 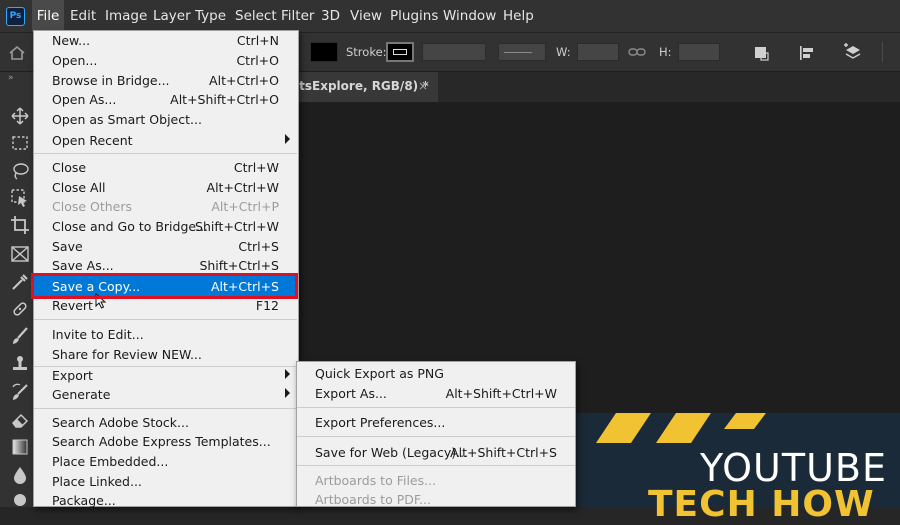 I want to click on object-selection-tool-icon, so click(x=20, y=198).